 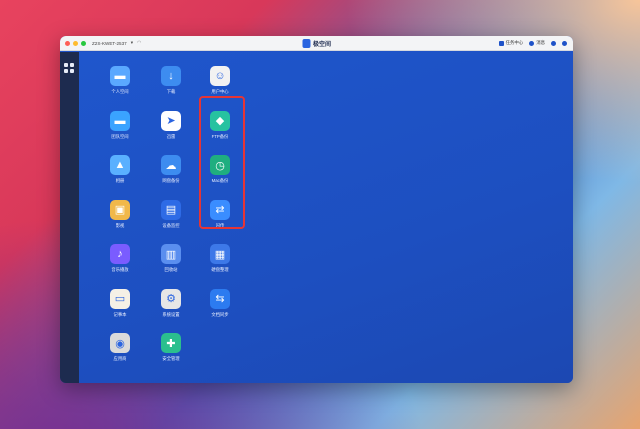 I want to click on app-label: 用户中心, so click(x=220, y=91).